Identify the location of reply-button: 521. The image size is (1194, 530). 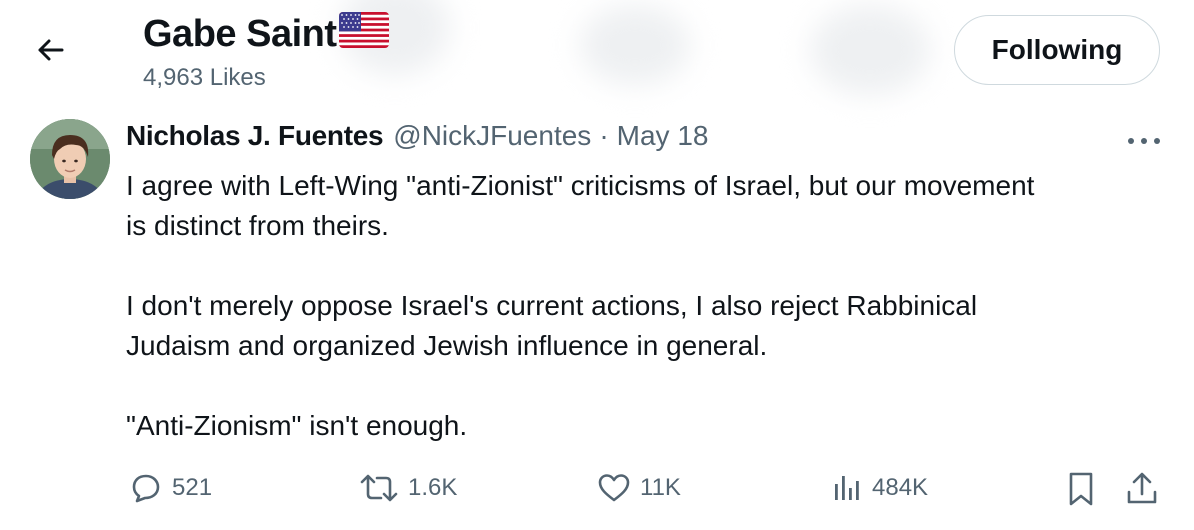
(170, 488).